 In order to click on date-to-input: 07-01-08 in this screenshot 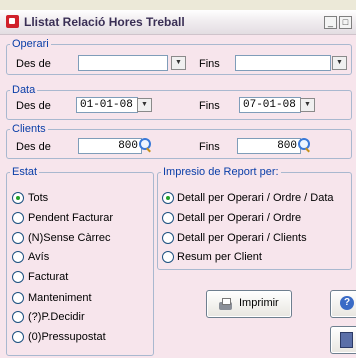, I will do `click(270, 105)`.